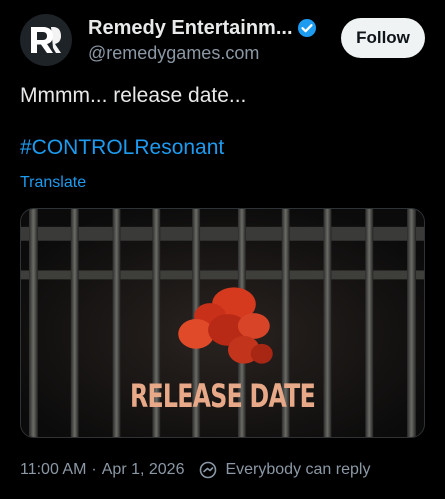 This screenshot has width=445, height=499. Describe the element at coordinates (383, 38) in the screenshot. I see `follow-button: Follow` at that location.